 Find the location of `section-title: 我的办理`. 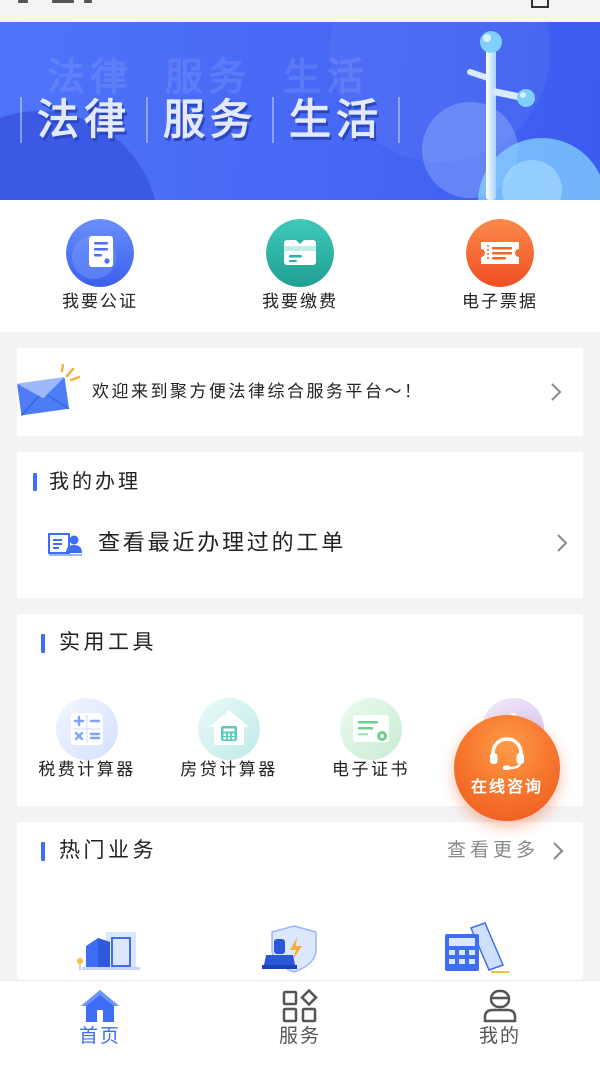

section-title: 我的办理 is located at coordinates (95, 482).